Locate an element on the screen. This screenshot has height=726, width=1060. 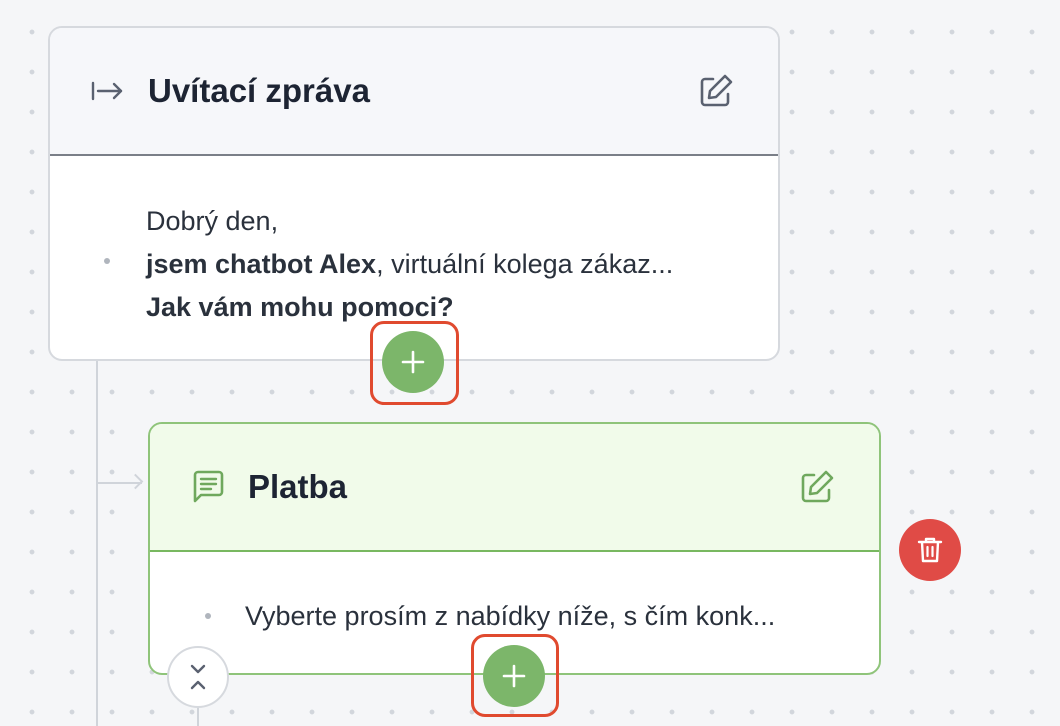
welcome-card-header: Uvítací zpráva is located at coordinates (414, 92).